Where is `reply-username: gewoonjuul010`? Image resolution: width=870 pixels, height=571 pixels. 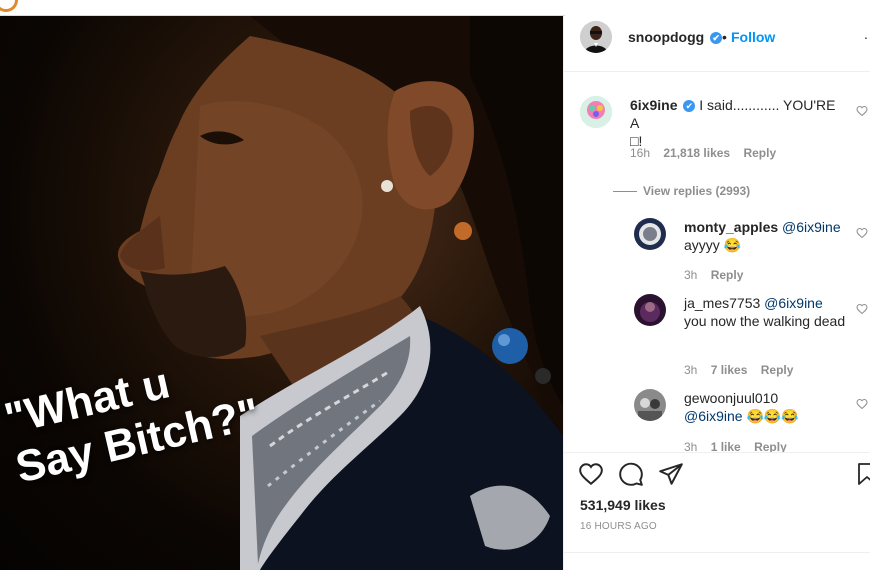 reply-username: gewoonjuul010 is located at coordinates (731, 398).